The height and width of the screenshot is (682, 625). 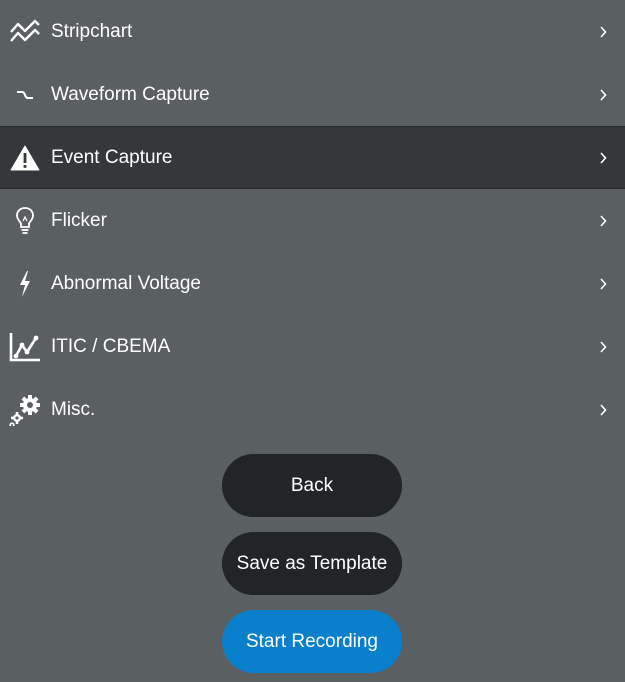 I want to click on menu-item-misc: Misc., so click(x=312, y=409).